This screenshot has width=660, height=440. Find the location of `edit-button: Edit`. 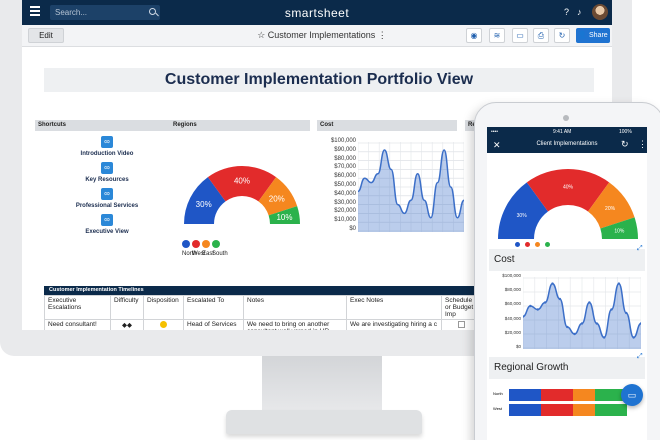

edit-button: Edit is located at coordinates (46, 35).